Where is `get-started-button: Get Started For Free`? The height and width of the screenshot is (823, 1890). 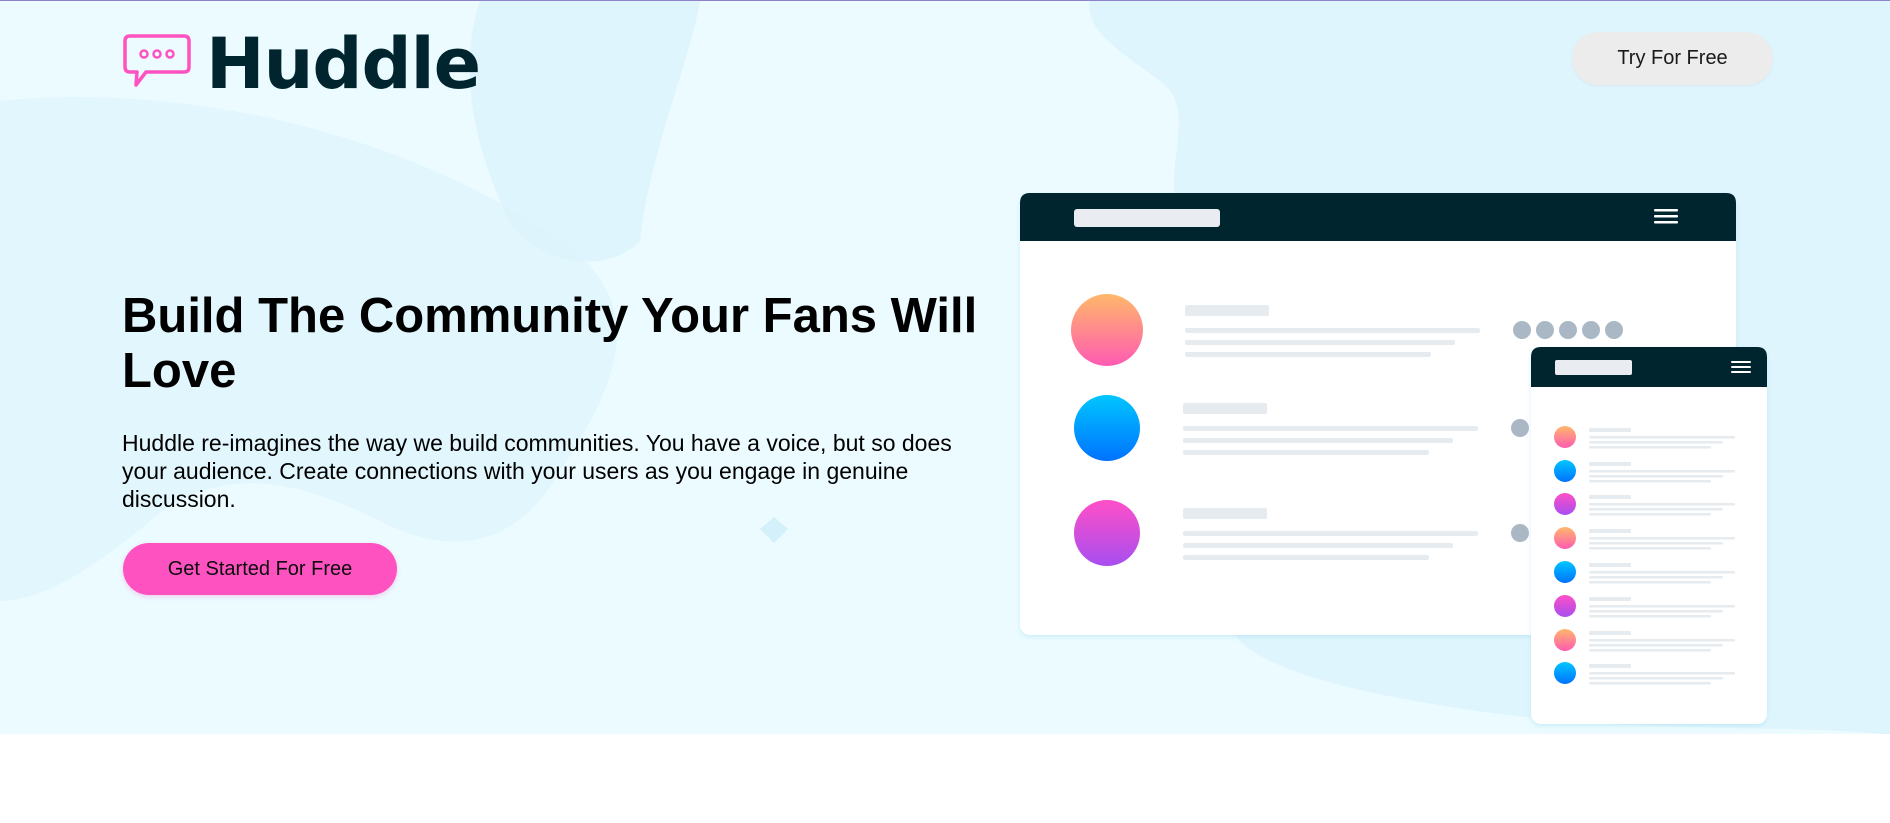
get-started-button: Get Started For Free is located at coordinates (260, 569).